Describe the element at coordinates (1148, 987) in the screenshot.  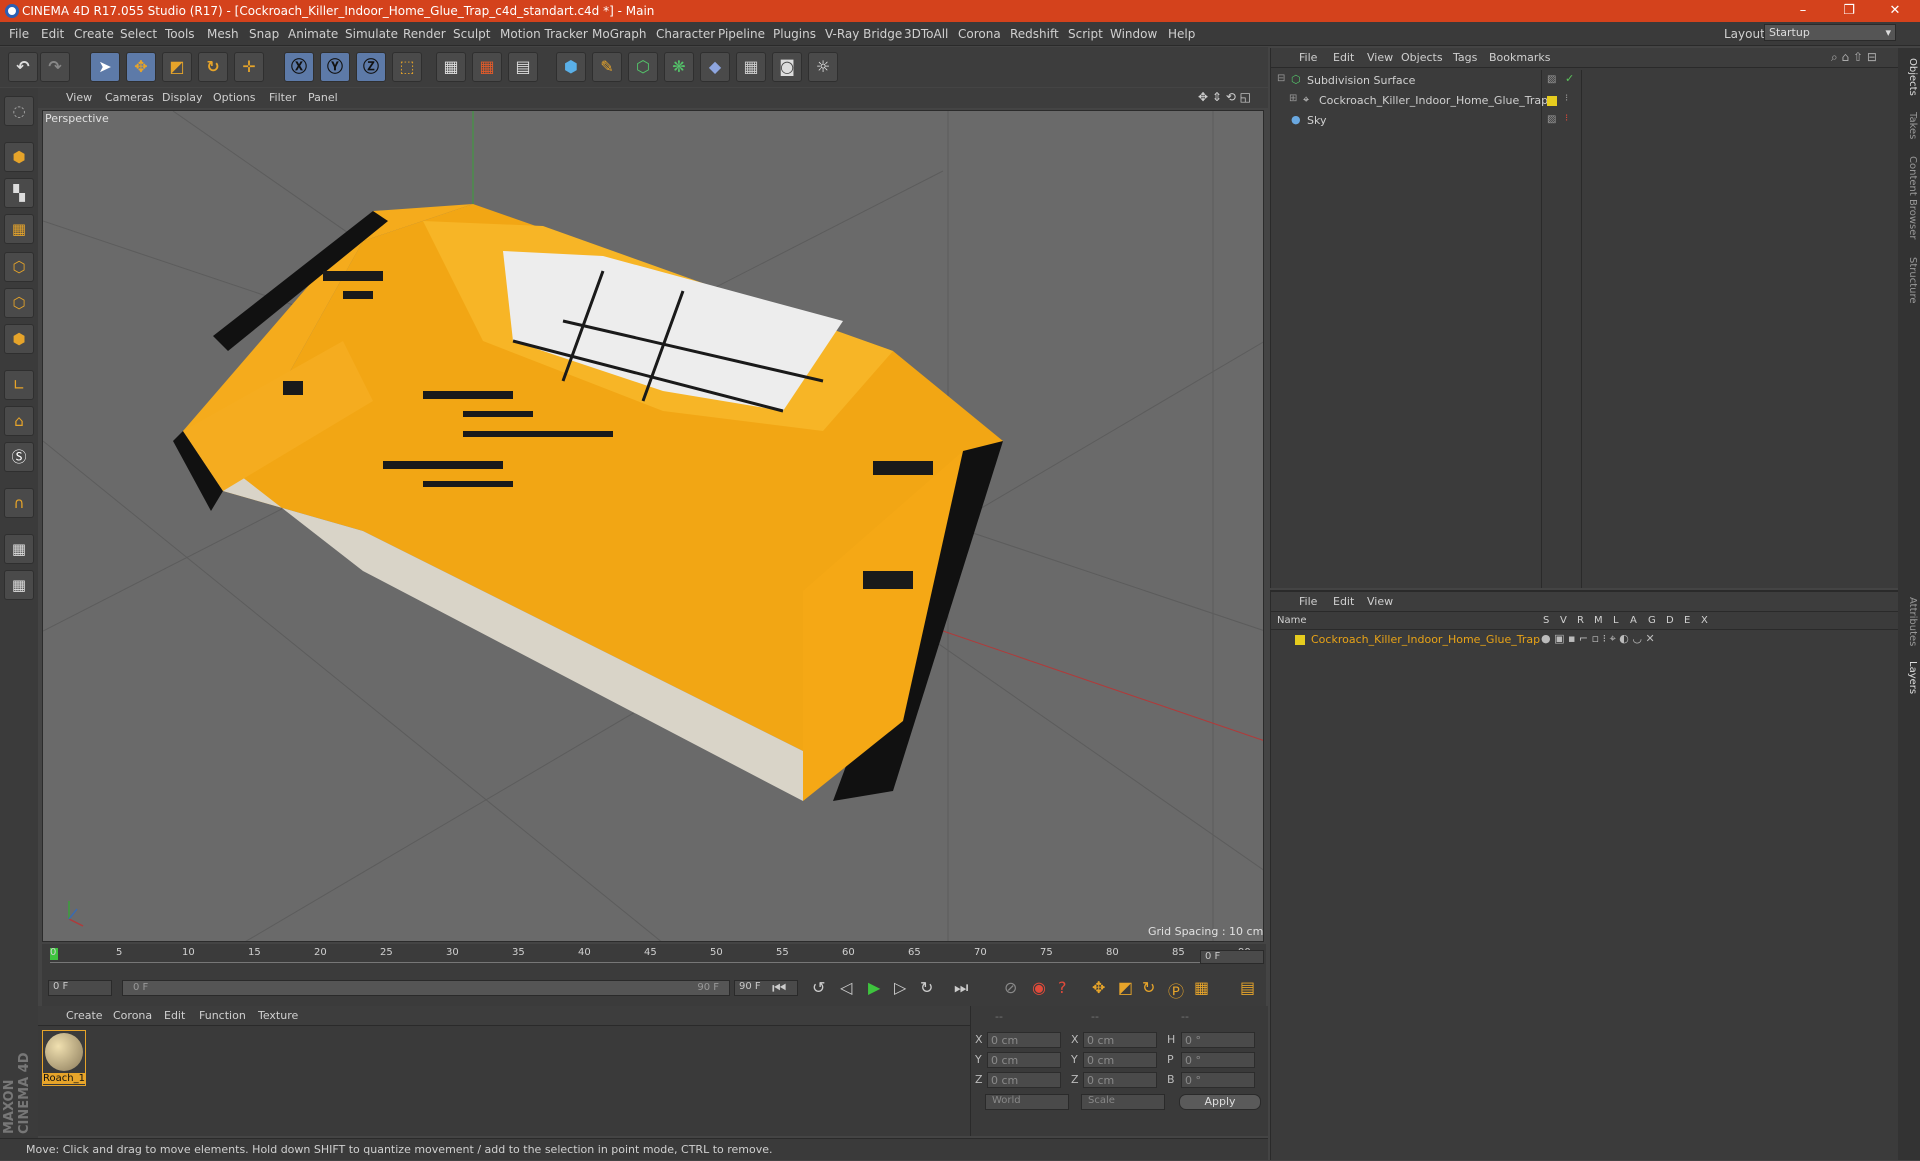
I see `key-rotate-icon: ↻` at that location.